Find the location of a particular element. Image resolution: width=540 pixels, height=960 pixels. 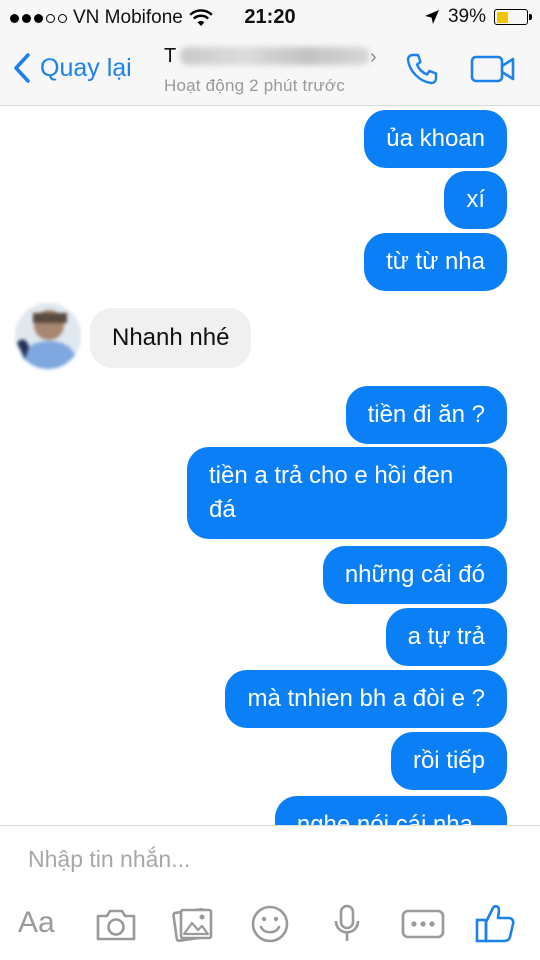

message-bubble: mà tnhien bh a đòi e ? is located at coordinates (366, 699).